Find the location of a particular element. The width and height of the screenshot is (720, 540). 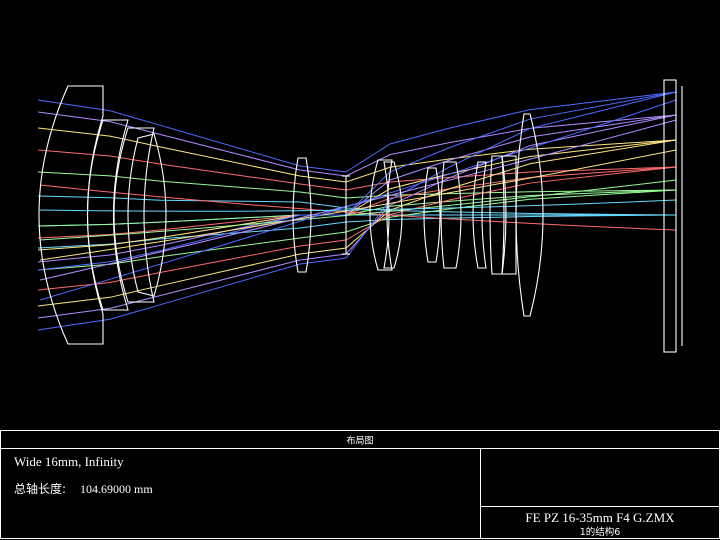

config-name: Wide 16mm, Infinity is located at coordinates (69, 461).